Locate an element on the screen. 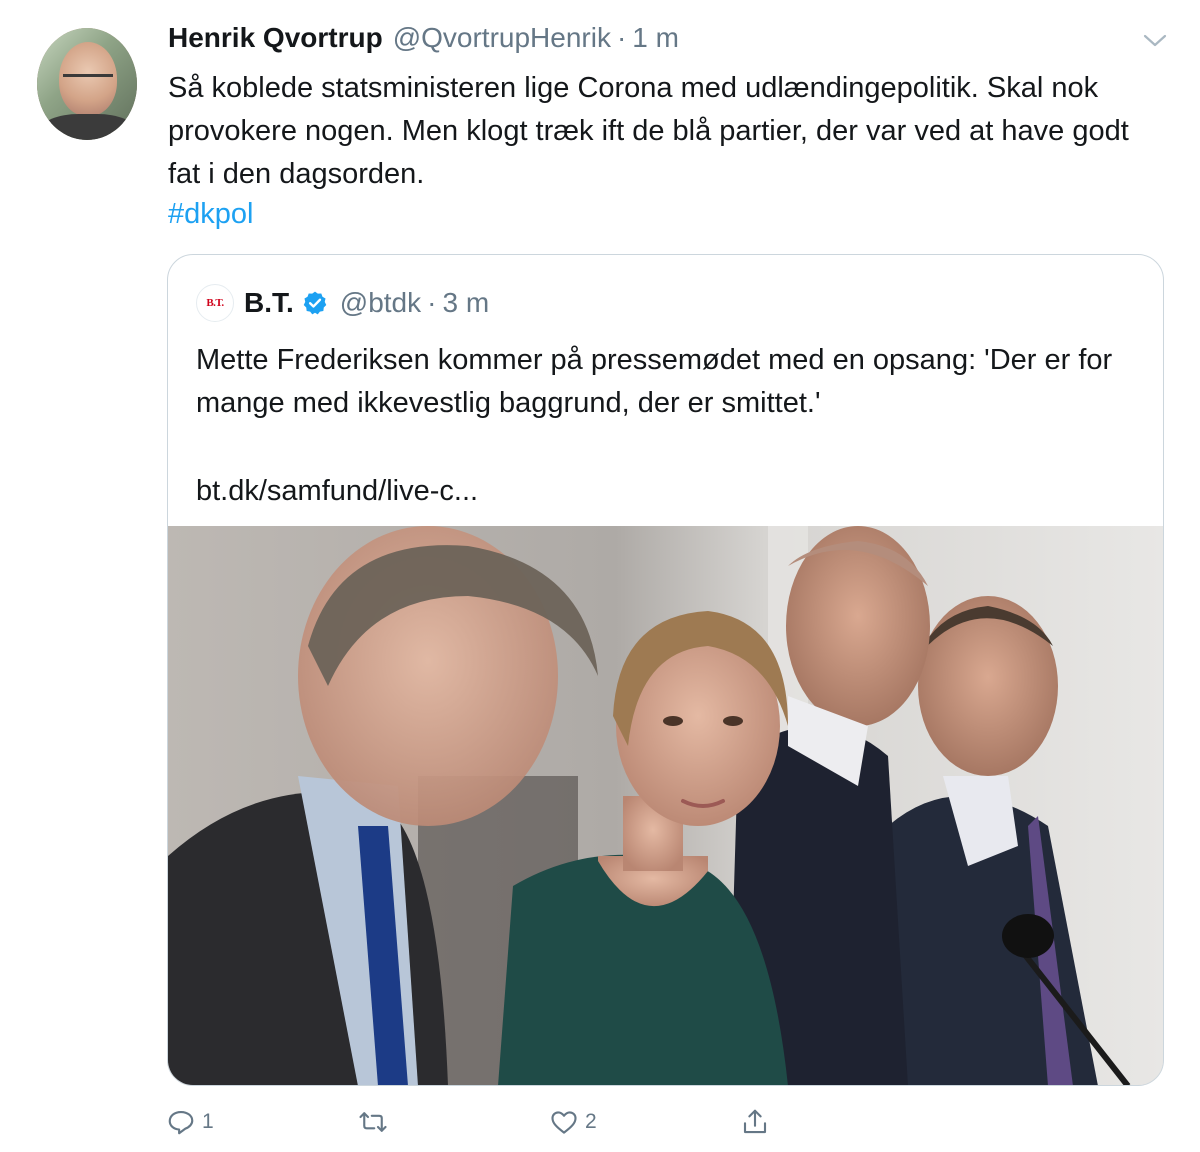  author-avatar is located at coordinates (87, 84).